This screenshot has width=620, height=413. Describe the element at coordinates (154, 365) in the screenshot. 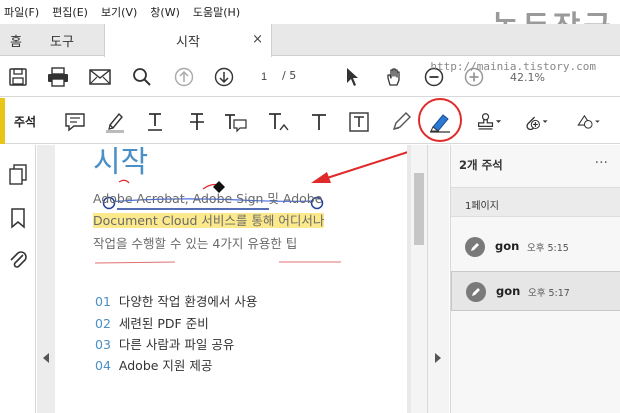

I see `list-item: 04 Adobe 지원 제공` at that location.